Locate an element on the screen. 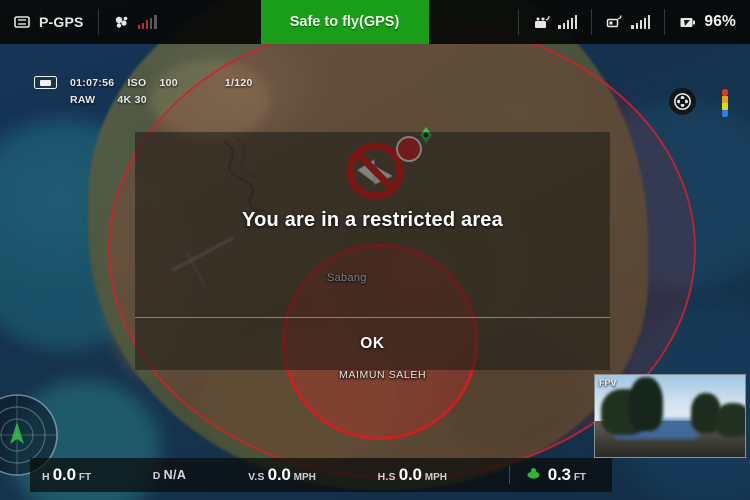 This screenshot has height=500, width=750. distance-value: N/A is located at coordinates (175, 475).